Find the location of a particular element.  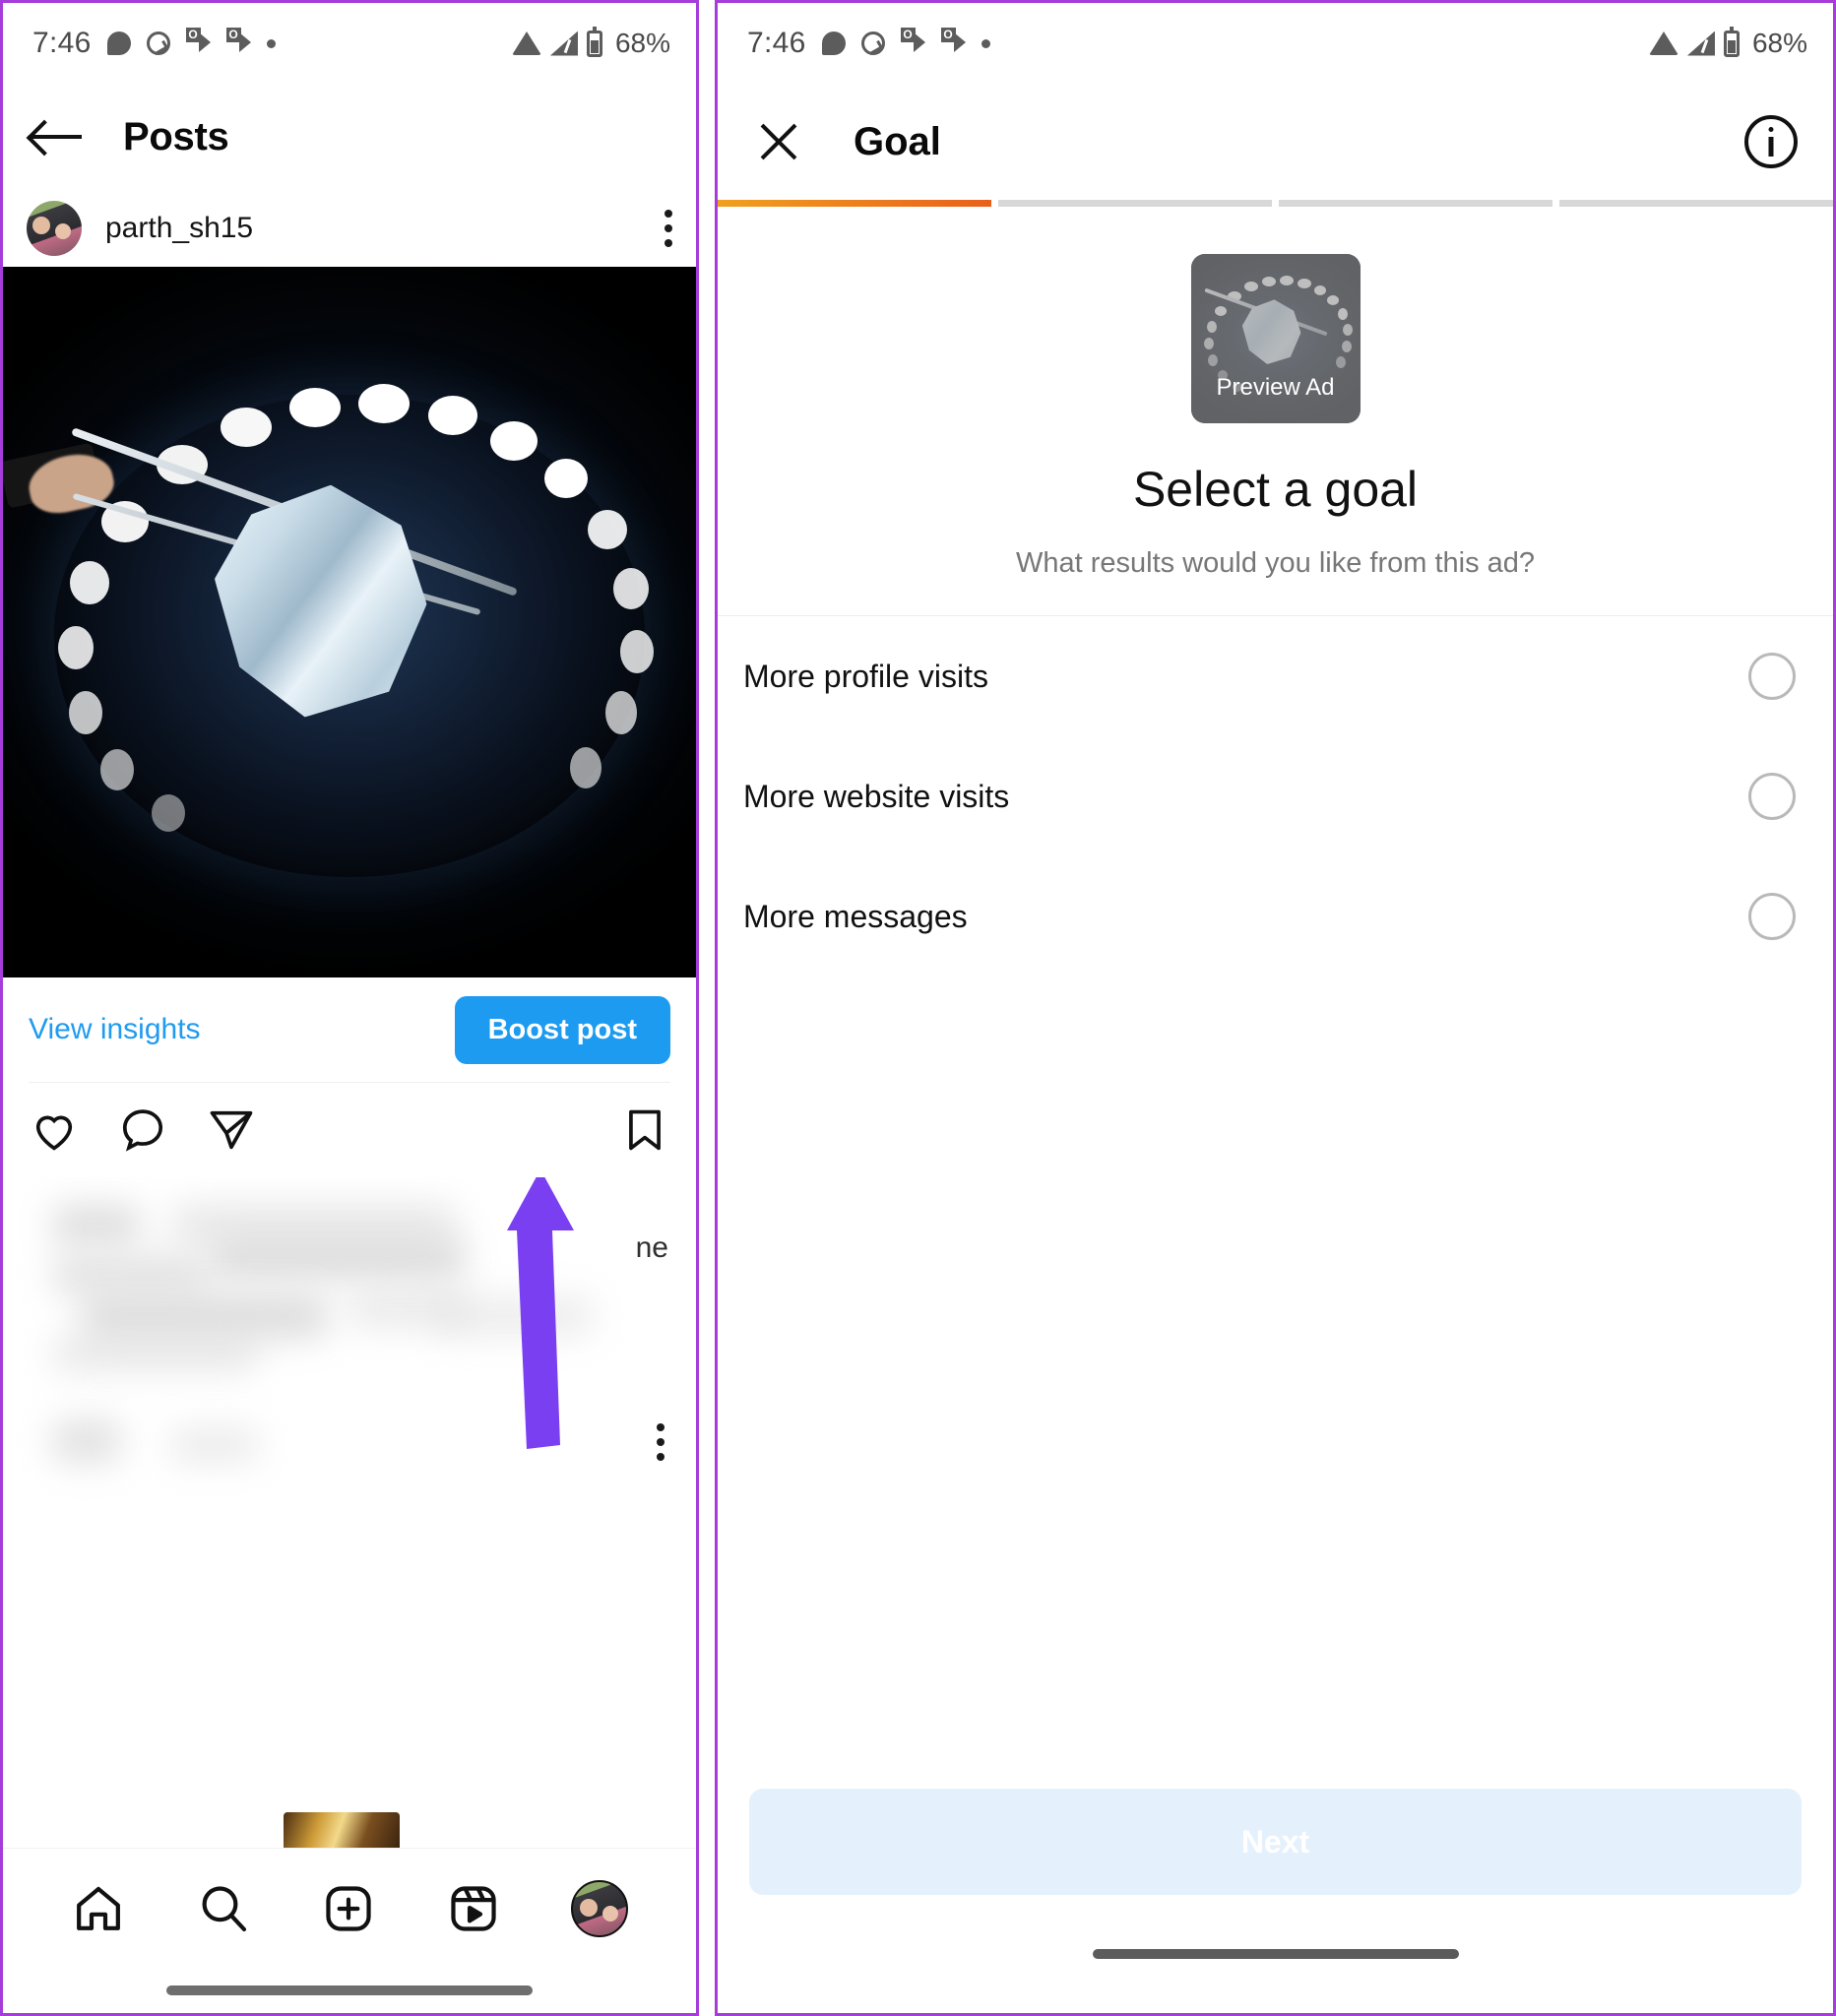

post-username: parth_sh15 is located at coordinates (179, 228).